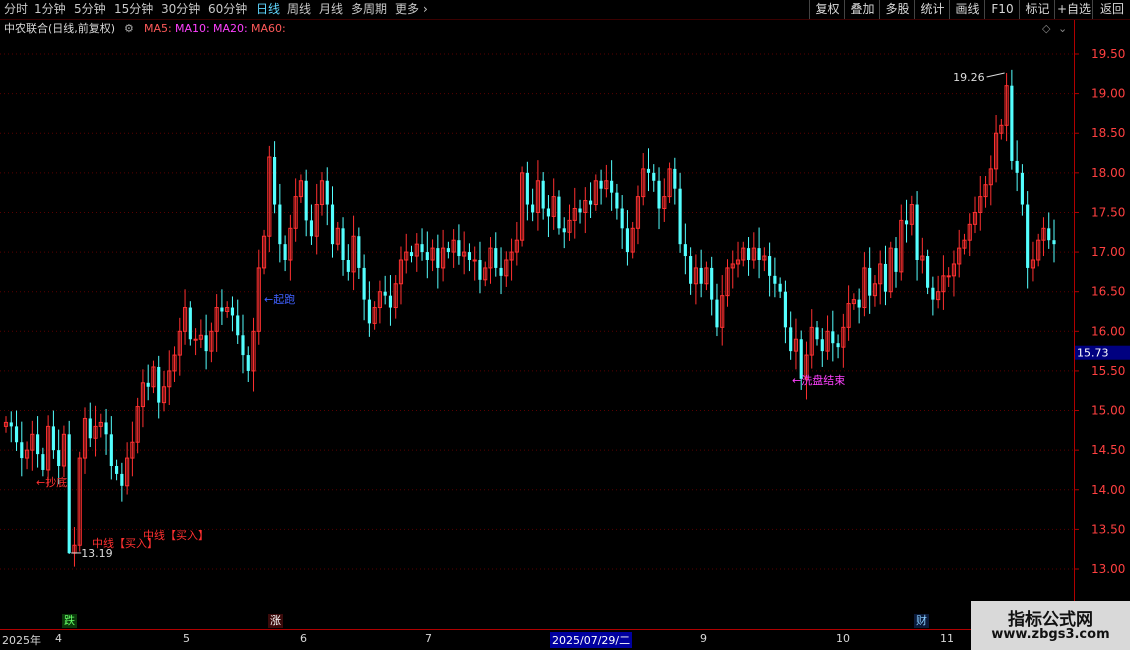 This screenshot has height=650, width=1130. I want to click on event-badge-finance: 财, so click(921, 621).